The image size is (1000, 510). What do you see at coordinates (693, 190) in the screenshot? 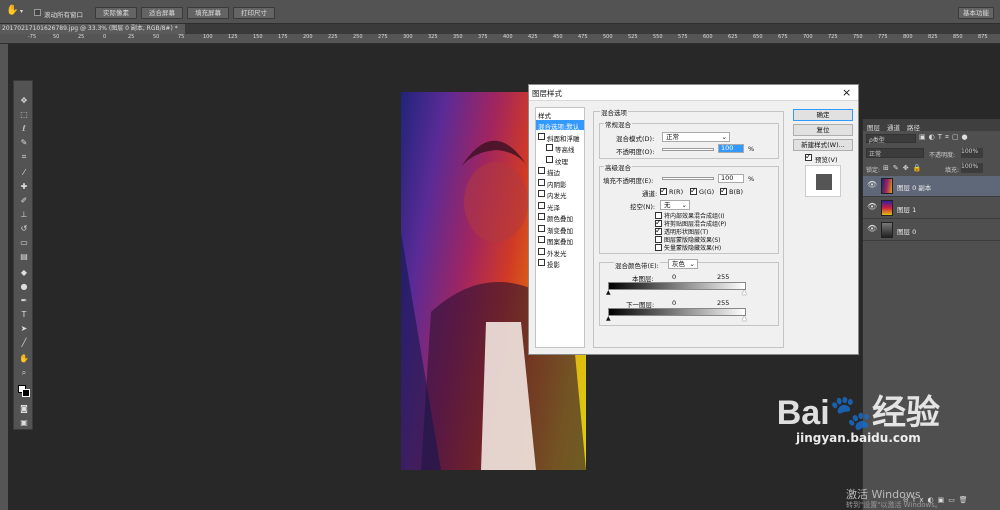
I see `channel-g-checkbox` at bounding box center [693, 190].